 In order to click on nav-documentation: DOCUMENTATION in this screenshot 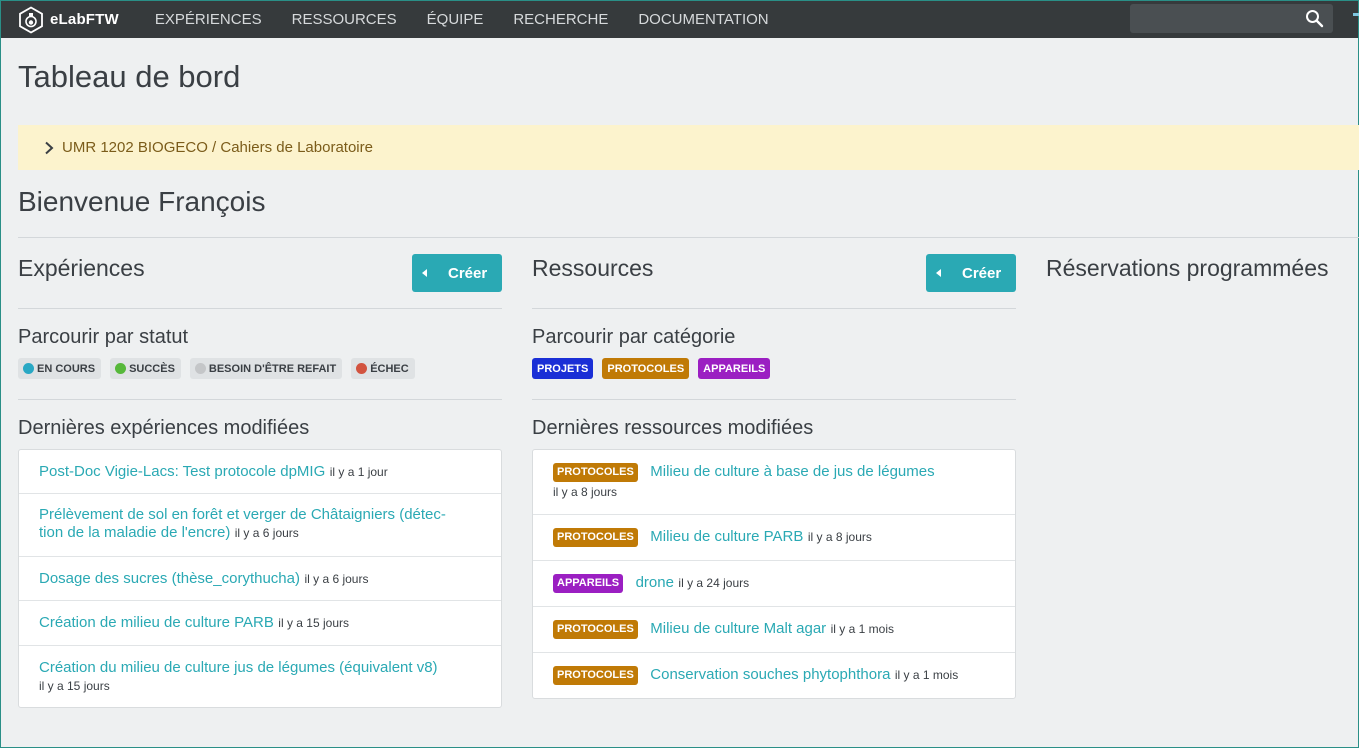, I will do `click(703, 19)`.